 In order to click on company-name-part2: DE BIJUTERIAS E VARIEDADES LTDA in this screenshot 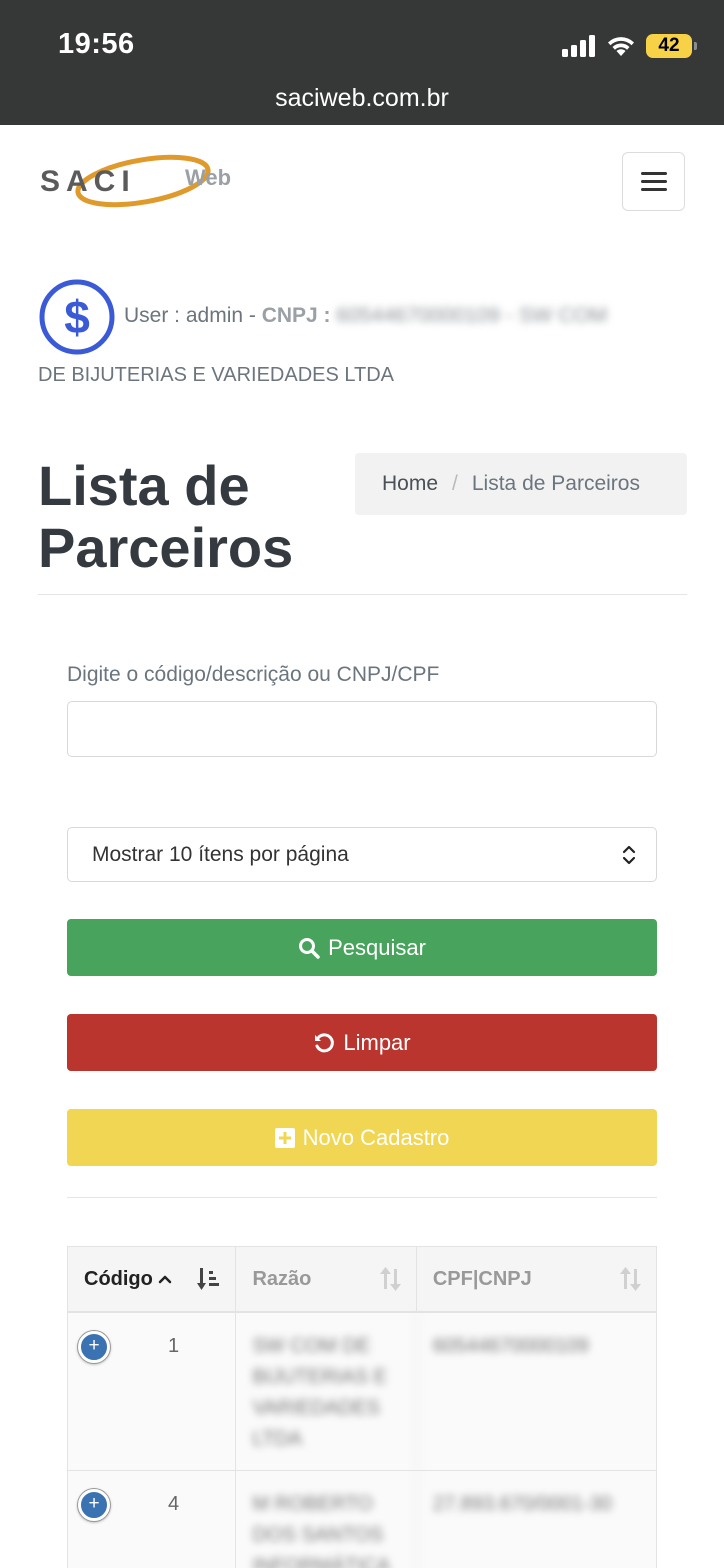, I will do `click(216, 375)`.